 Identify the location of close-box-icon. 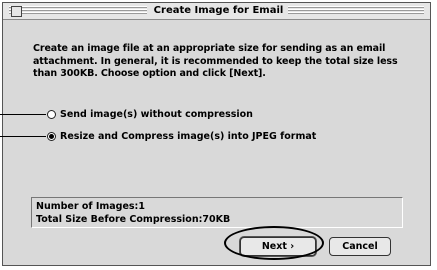
(16, 11).